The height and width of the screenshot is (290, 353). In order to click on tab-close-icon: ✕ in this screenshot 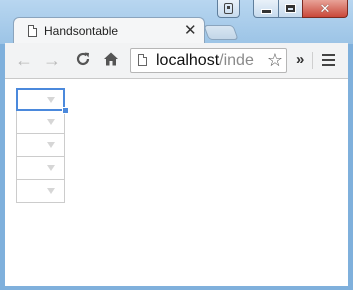, I will do `click(190, 30)`.